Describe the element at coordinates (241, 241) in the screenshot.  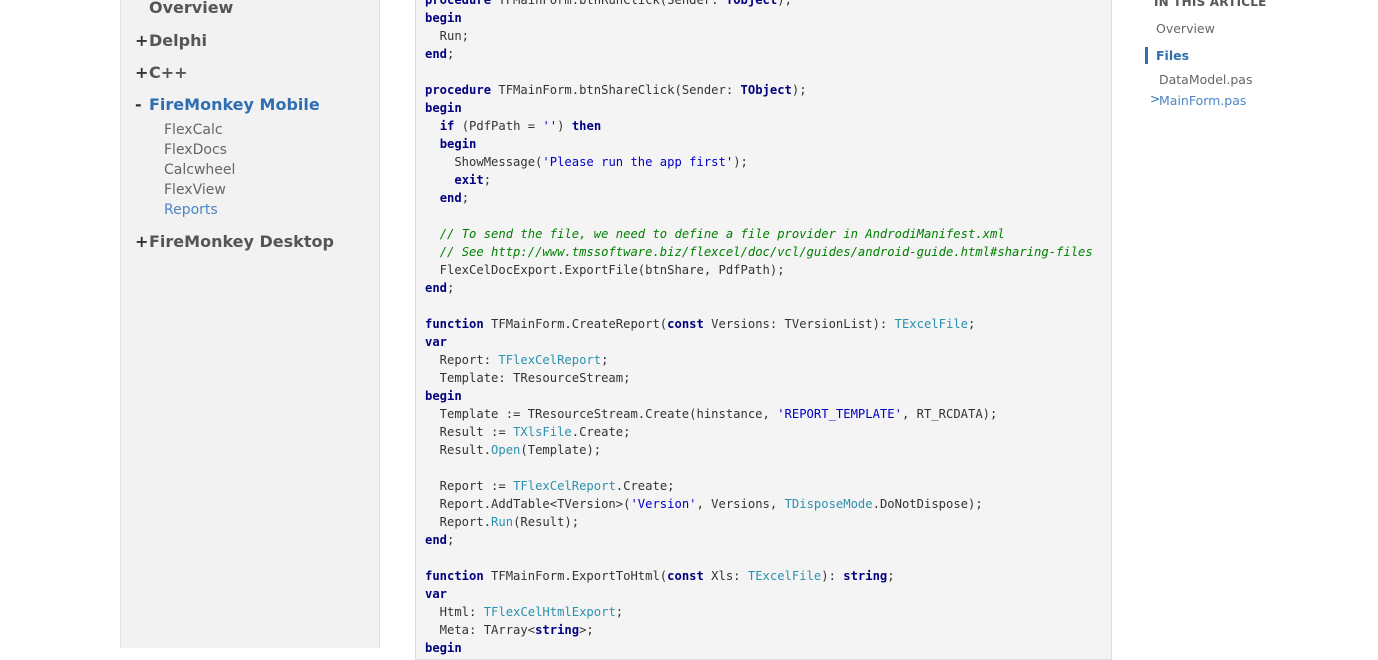
I see `sidebar-item-label: FireMonkey Desktop` at that location.